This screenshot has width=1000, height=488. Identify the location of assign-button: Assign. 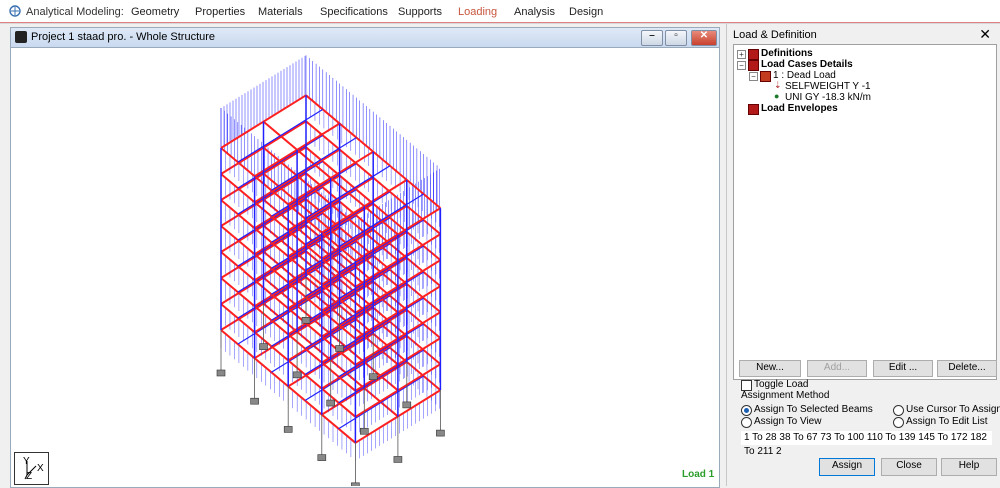
(847, 467).